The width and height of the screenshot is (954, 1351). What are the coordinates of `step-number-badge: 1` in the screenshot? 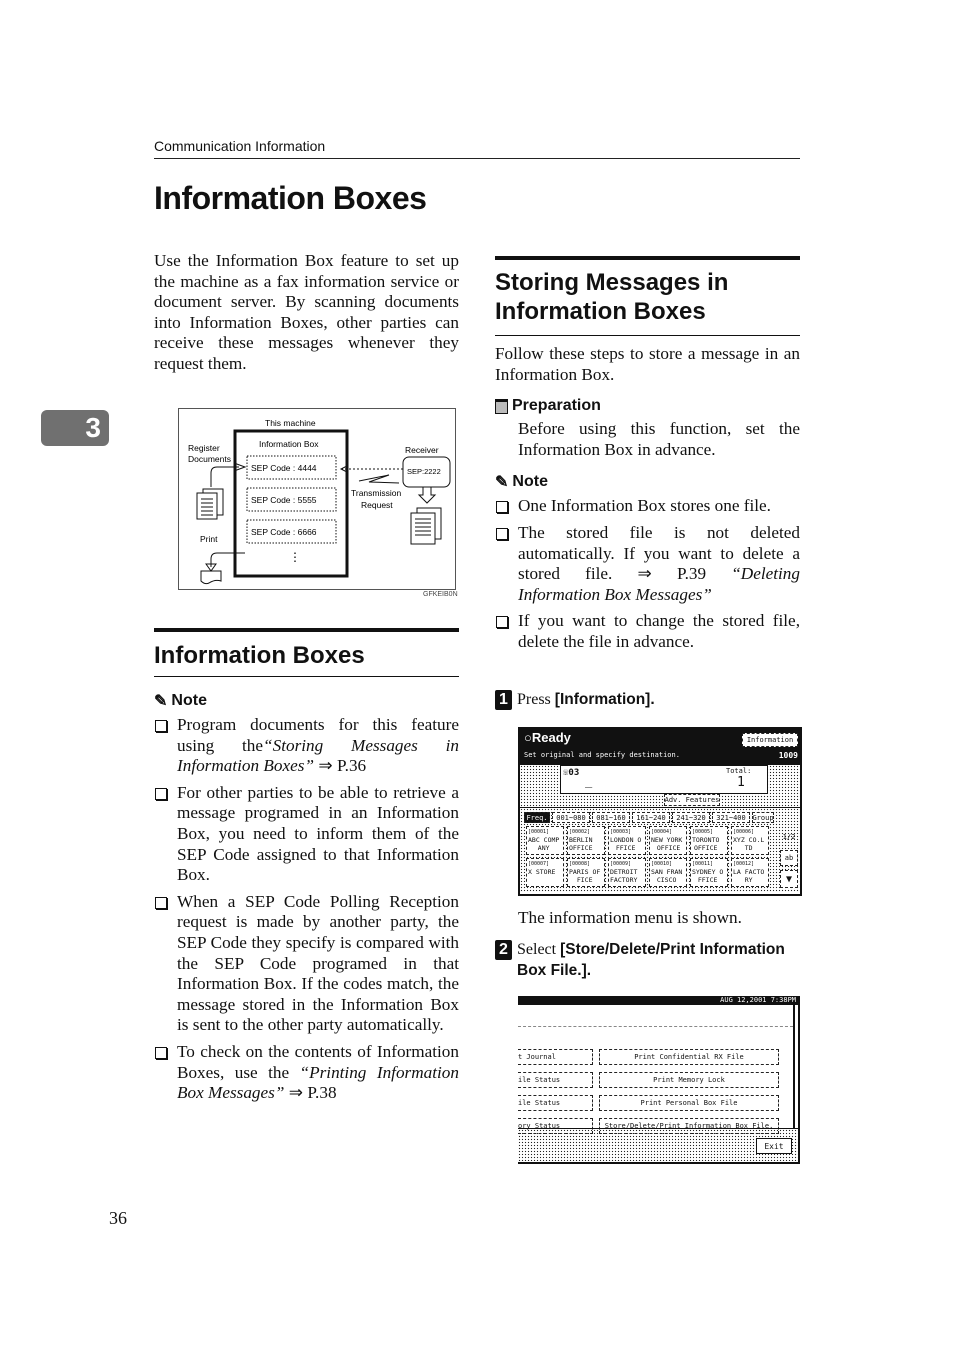 It's located at (503, 700).